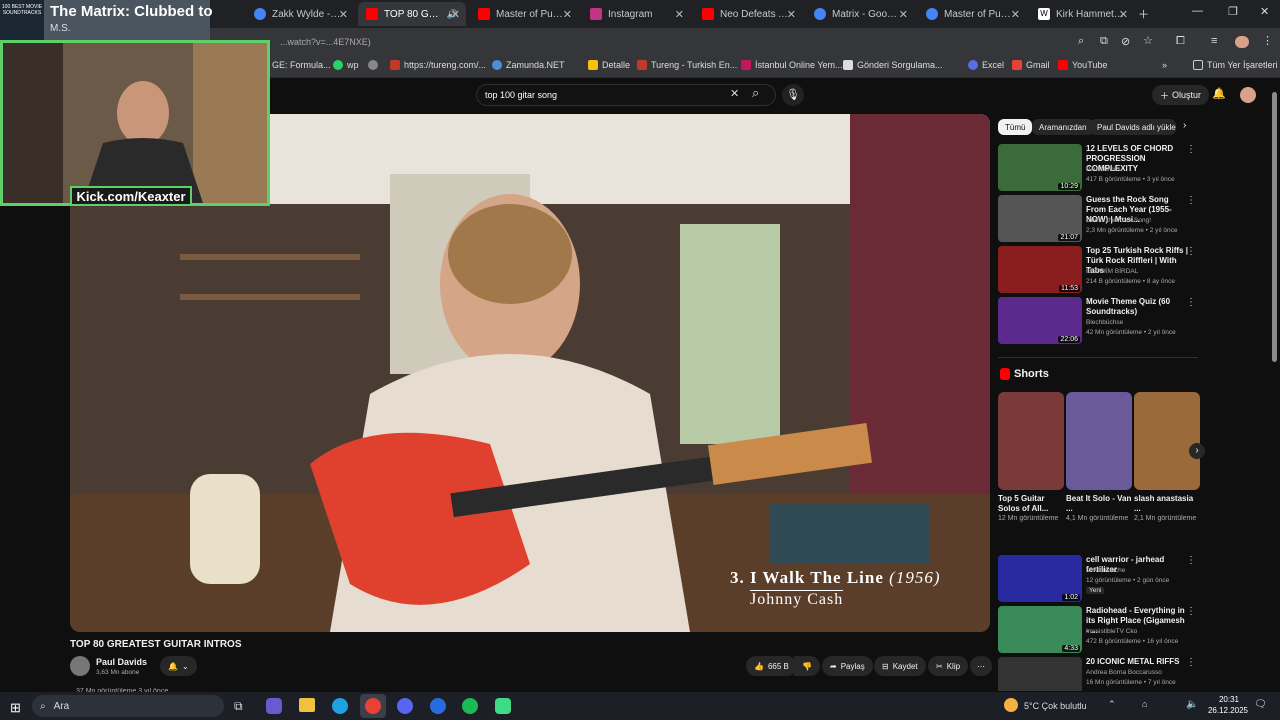 Image resolution: width=1280 pixels, height=720 pixels. I want to click on more-actions-button: ⋯, so click(981, 666).